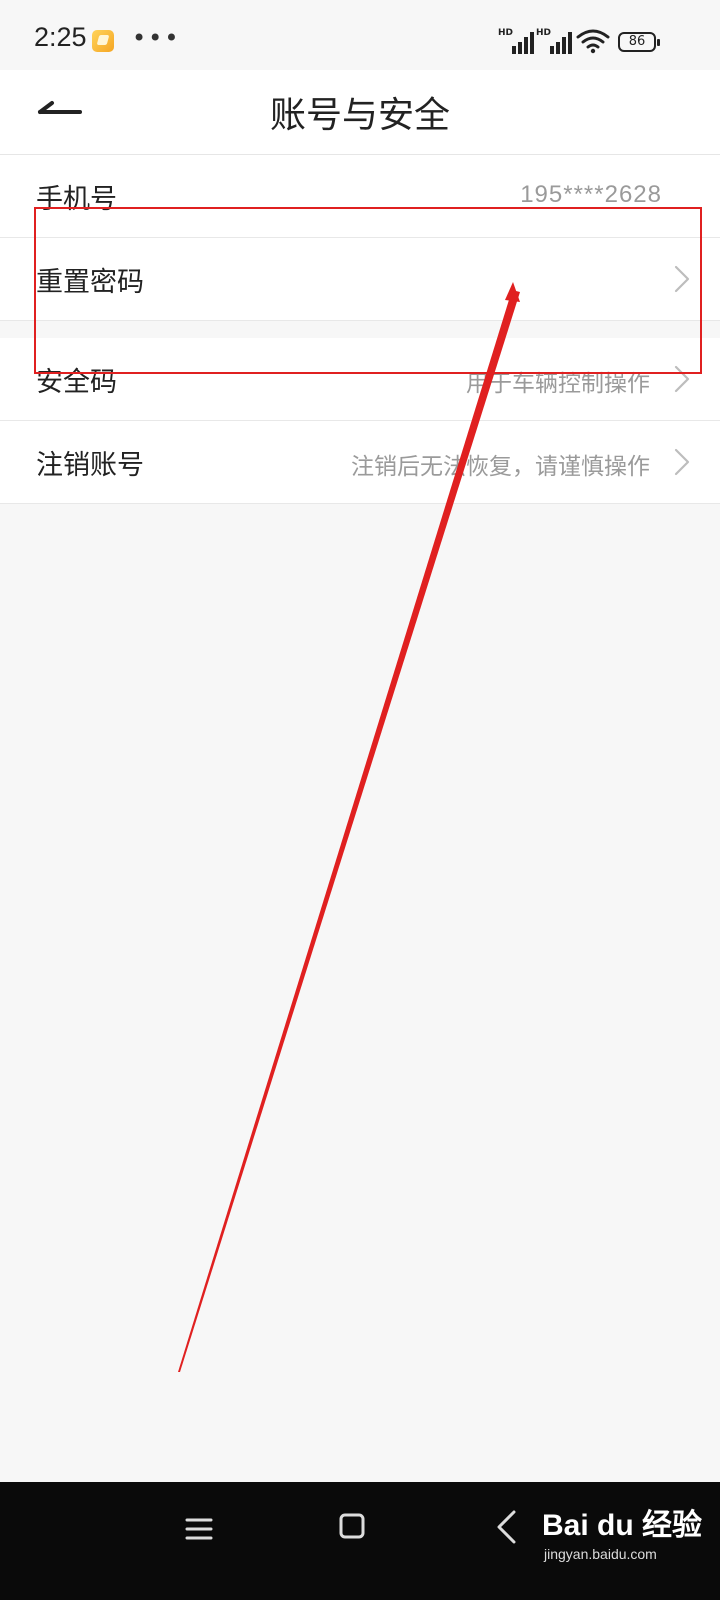 Image resolution: width=720 pixels, height=1600 pixels. Describe the element at coordinates (639, 42) in the screenshot. I see `battery-icon: 86` at that location.